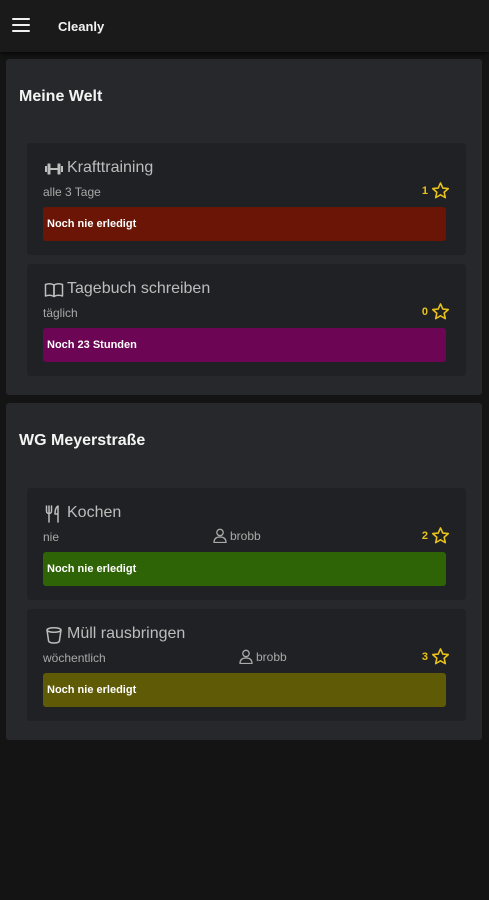  I want to click on task-points: 2, so click(436, 535).